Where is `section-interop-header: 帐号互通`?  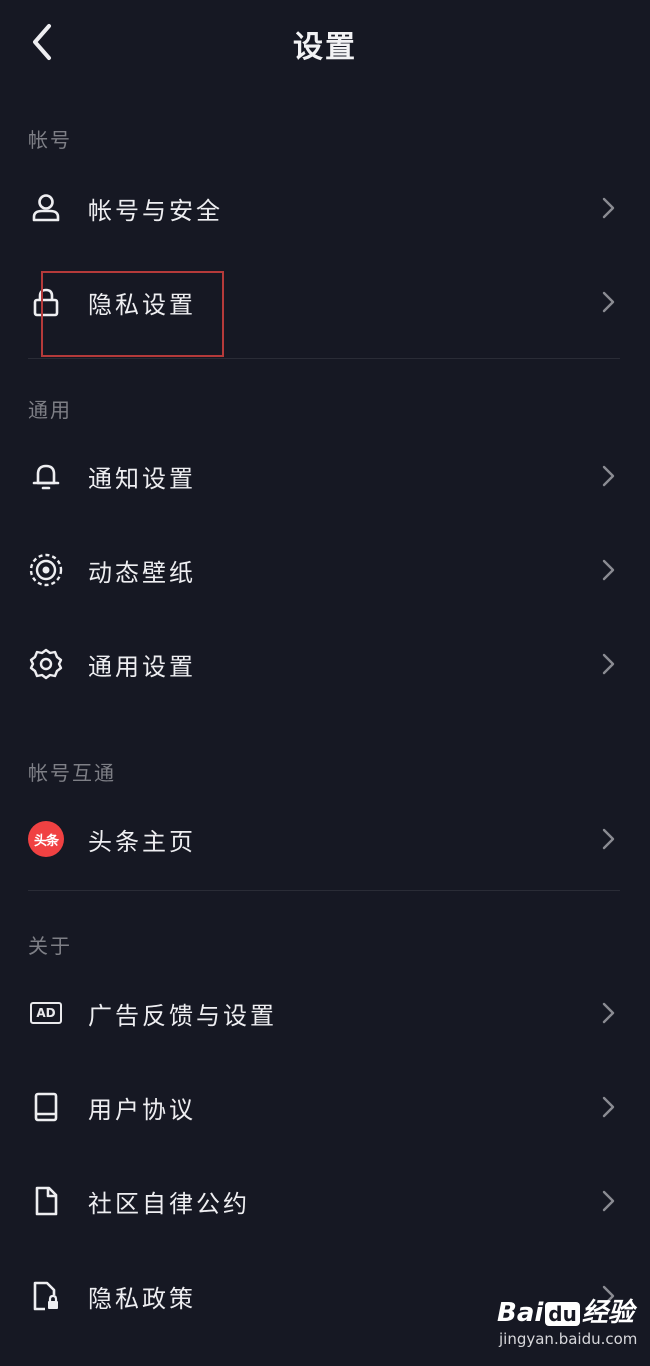 section-interop-header: 帐号互通 is located at coordinates (72, 773).